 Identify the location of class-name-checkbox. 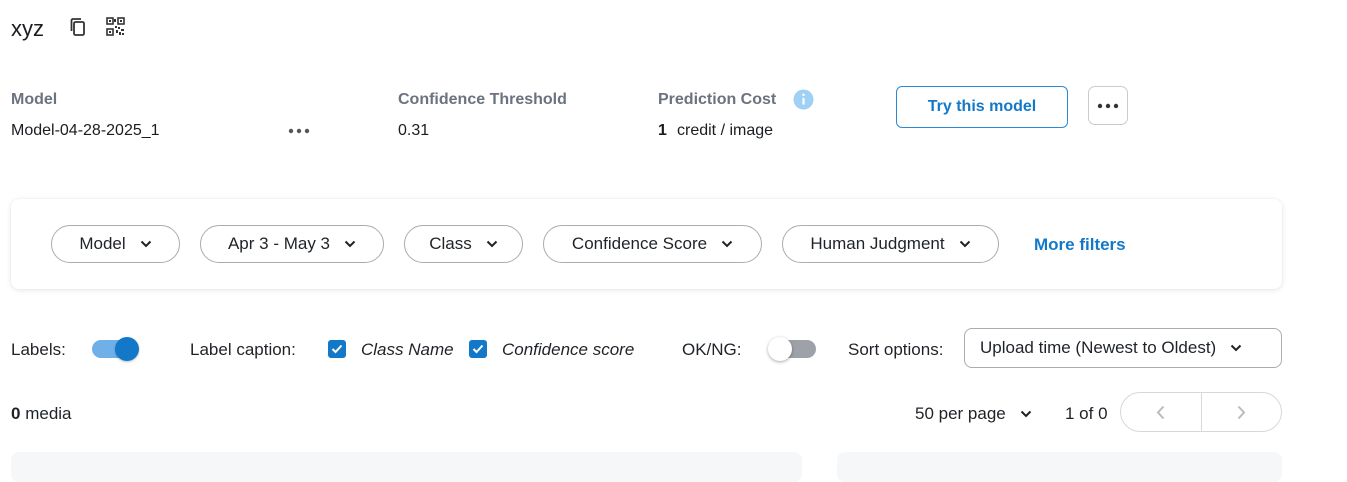
(337, 349).